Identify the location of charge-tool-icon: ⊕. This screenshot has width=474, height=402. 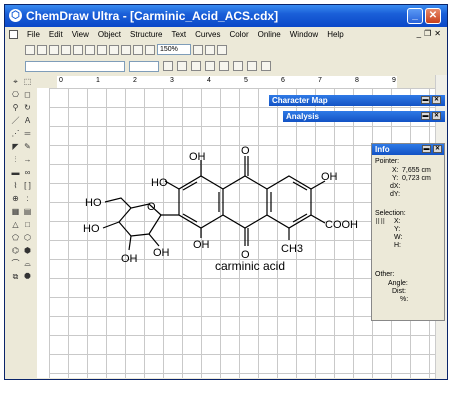
(15, 198).